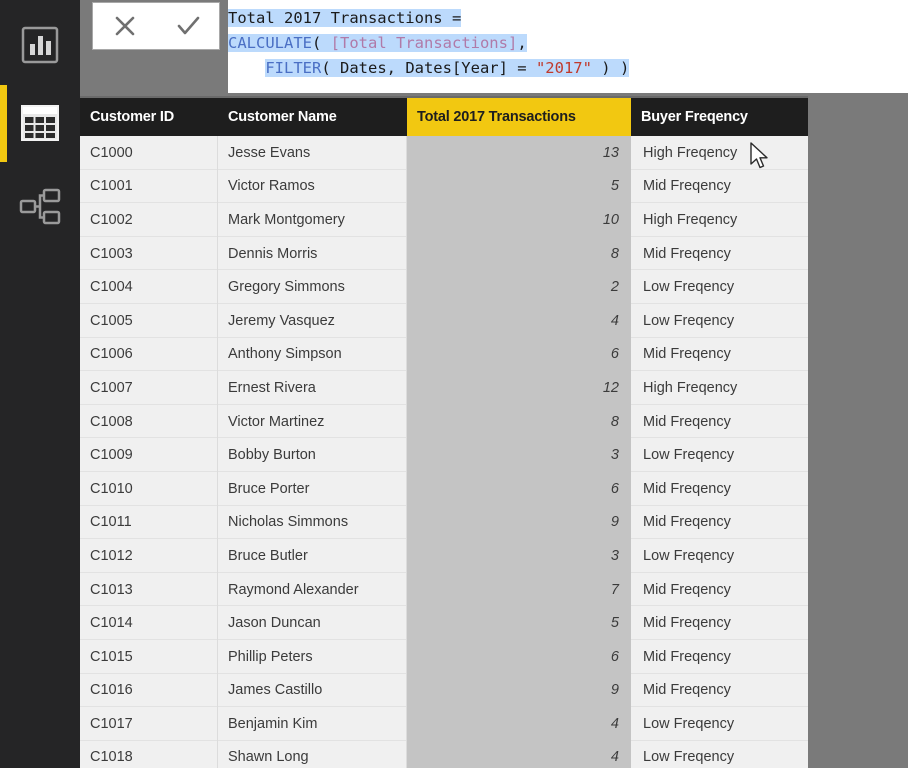 The height and width of the screenshot is (768, 908). I want to click on column-header-customer-id: Customer ID, so click(149, 117).